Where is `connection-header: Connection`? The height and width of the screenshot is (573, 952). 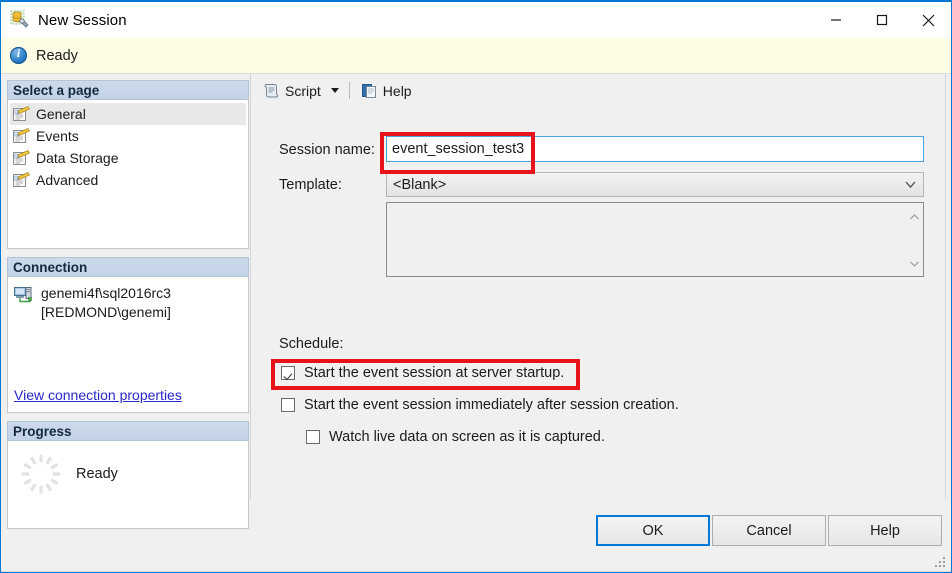 connection-header: Connection is located at coordinates (128, 267).